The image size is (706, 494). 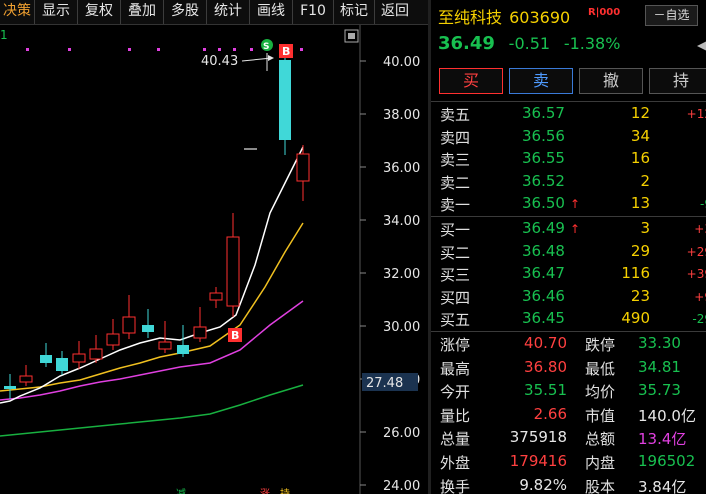 I want to click on corner-mark: 1, so click(x=4, y=35).